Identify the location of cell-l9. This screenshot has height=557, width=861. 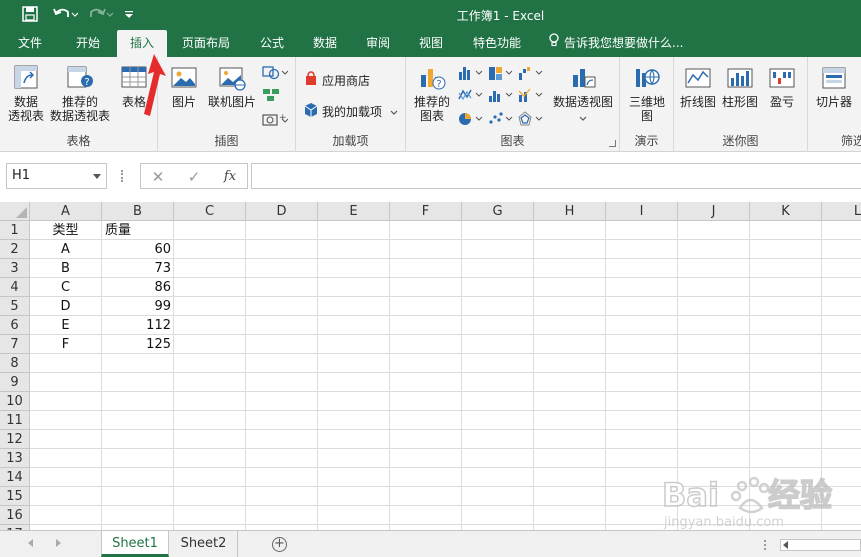
(841, 382).